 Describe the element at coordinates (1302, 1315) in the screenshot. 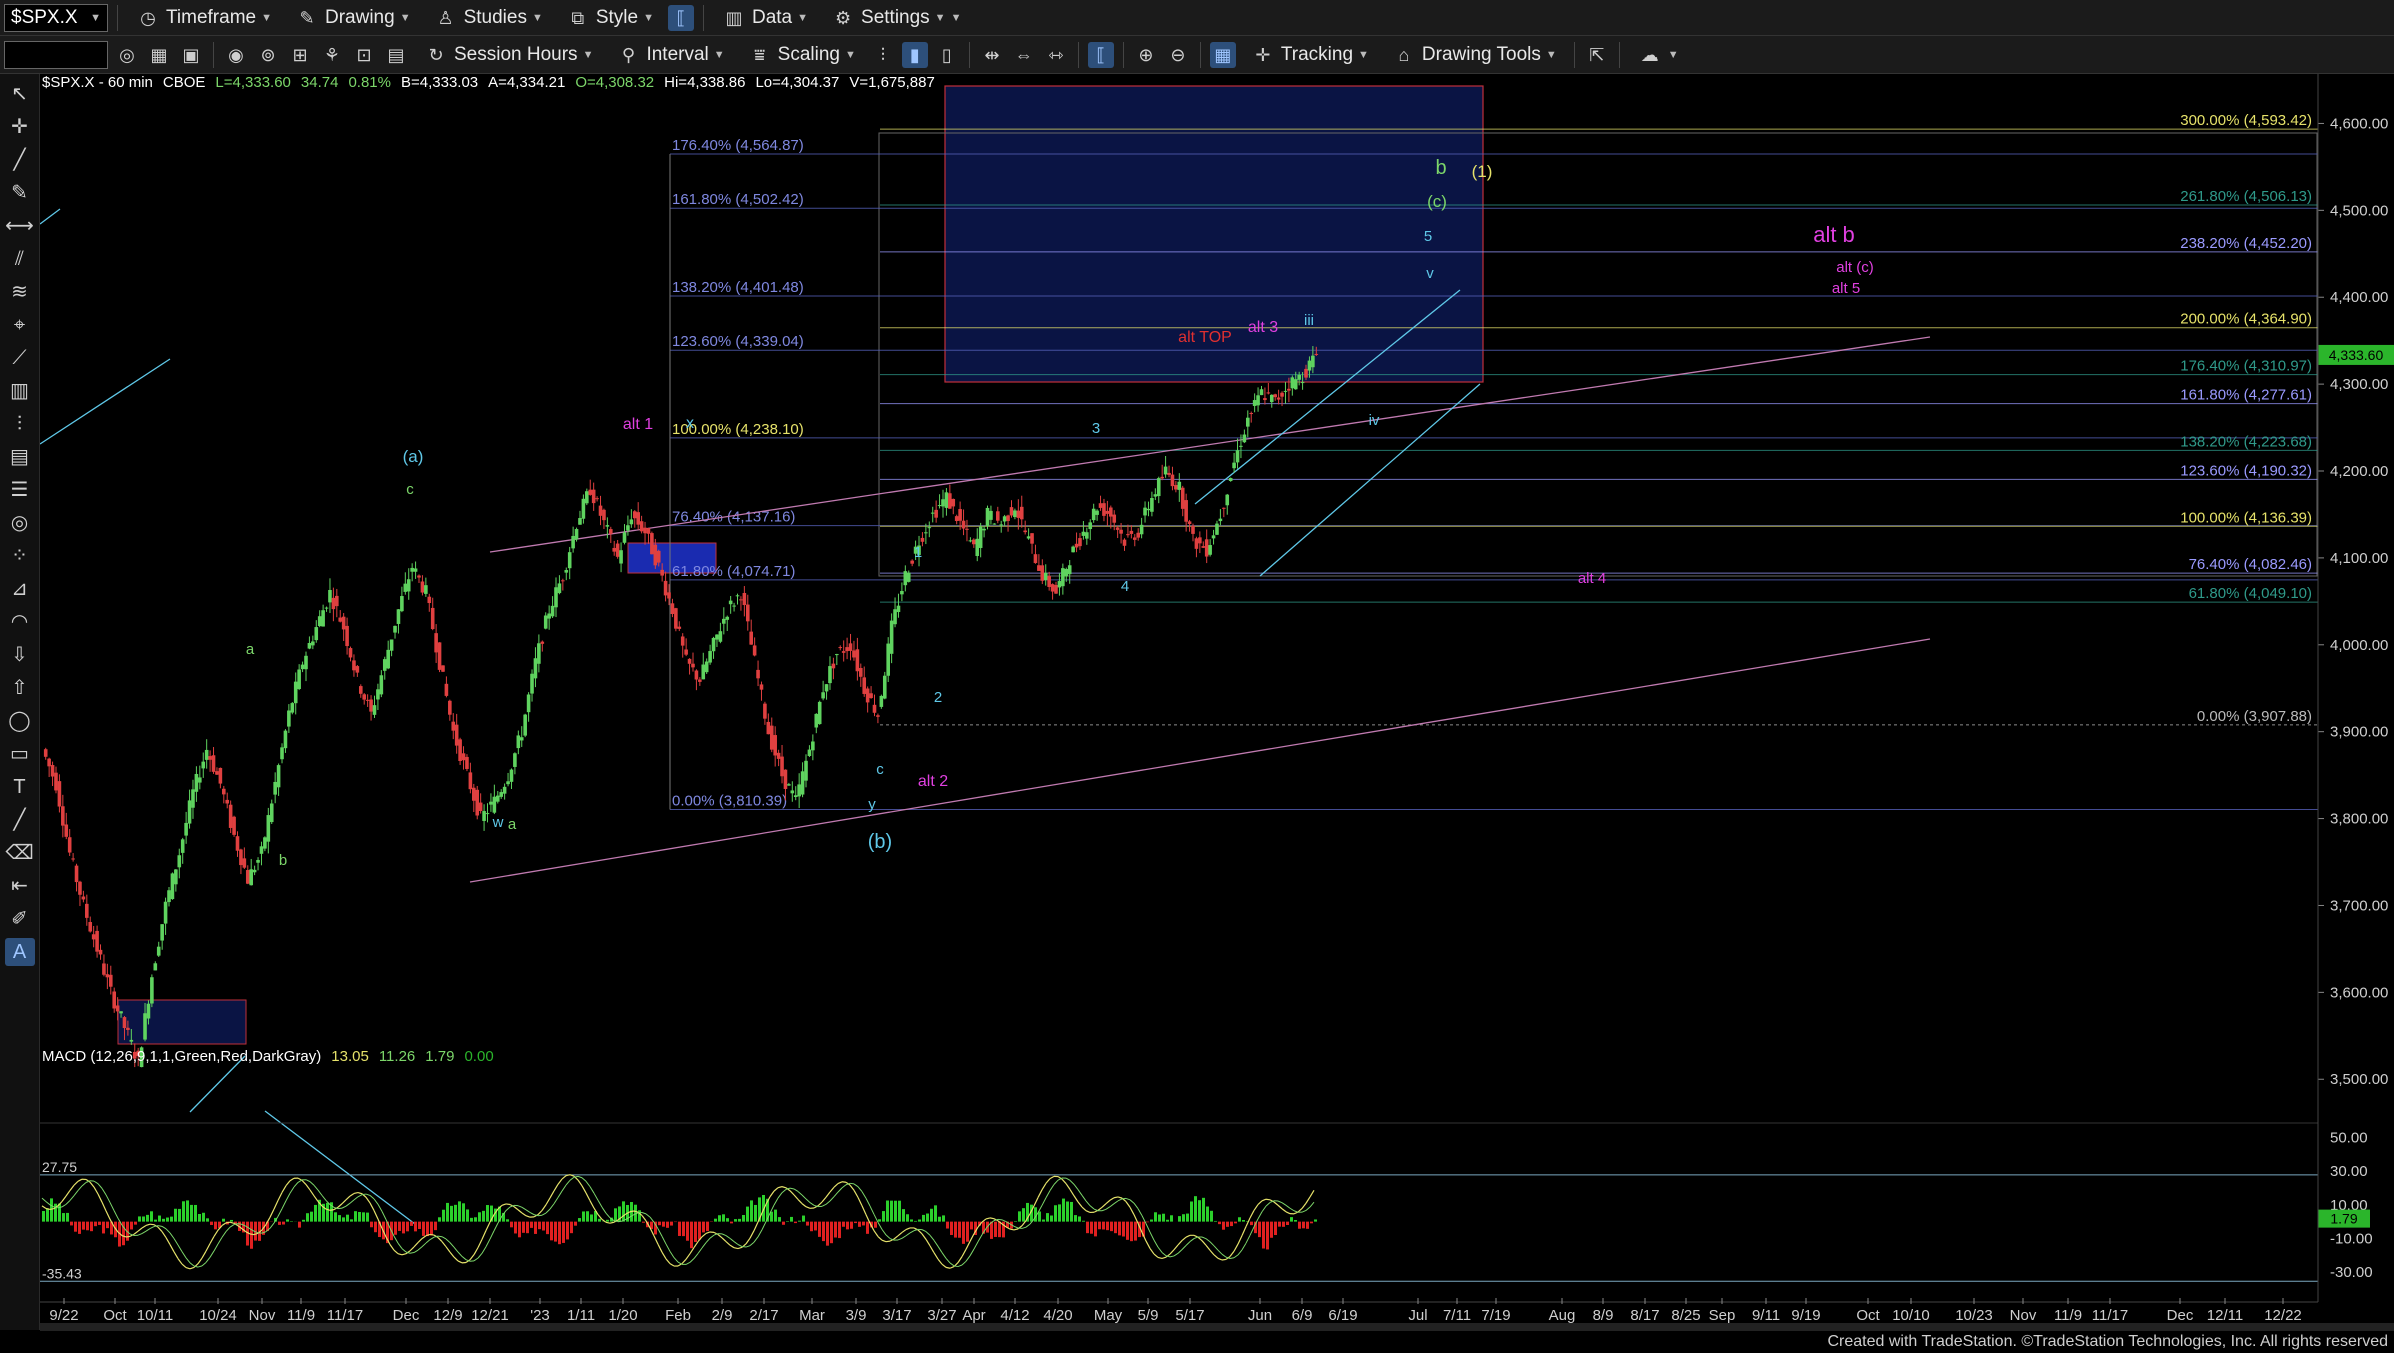

I see `time-axis-label: 6/9` at that location.